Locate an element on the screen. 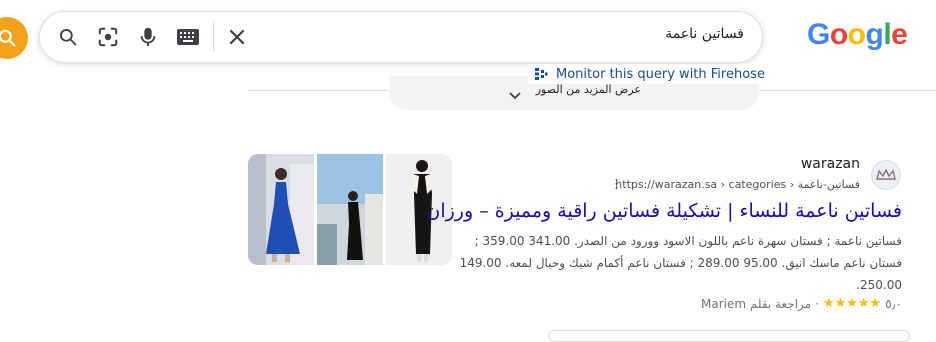 The image size is (936, 342). keyboard-icon is located at coordinates (188, 37).